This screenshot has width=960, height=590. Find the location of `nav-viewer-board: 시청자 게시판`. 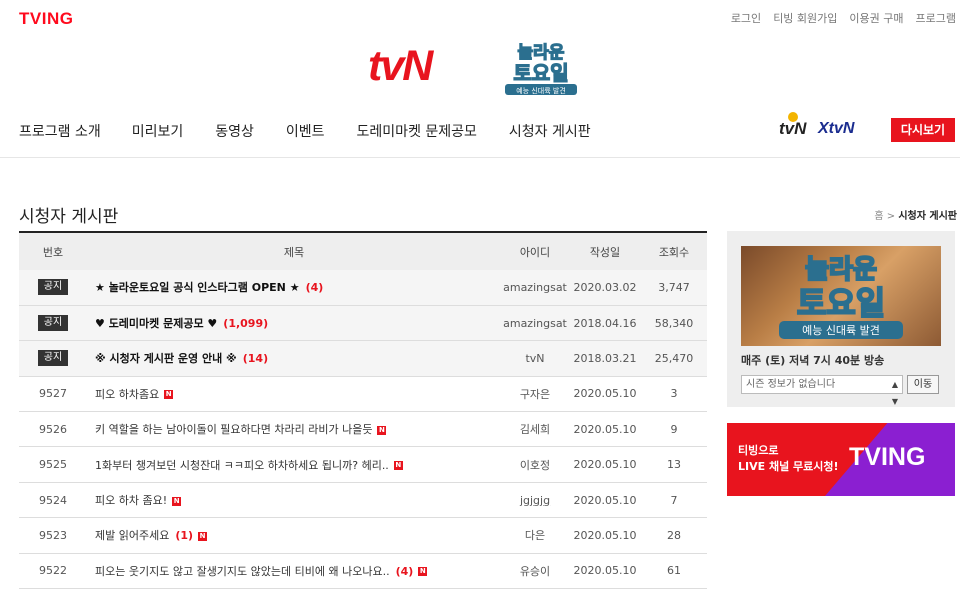

nav-viewer-board: 시청자 게시판 is located at coordinates (550, 131).